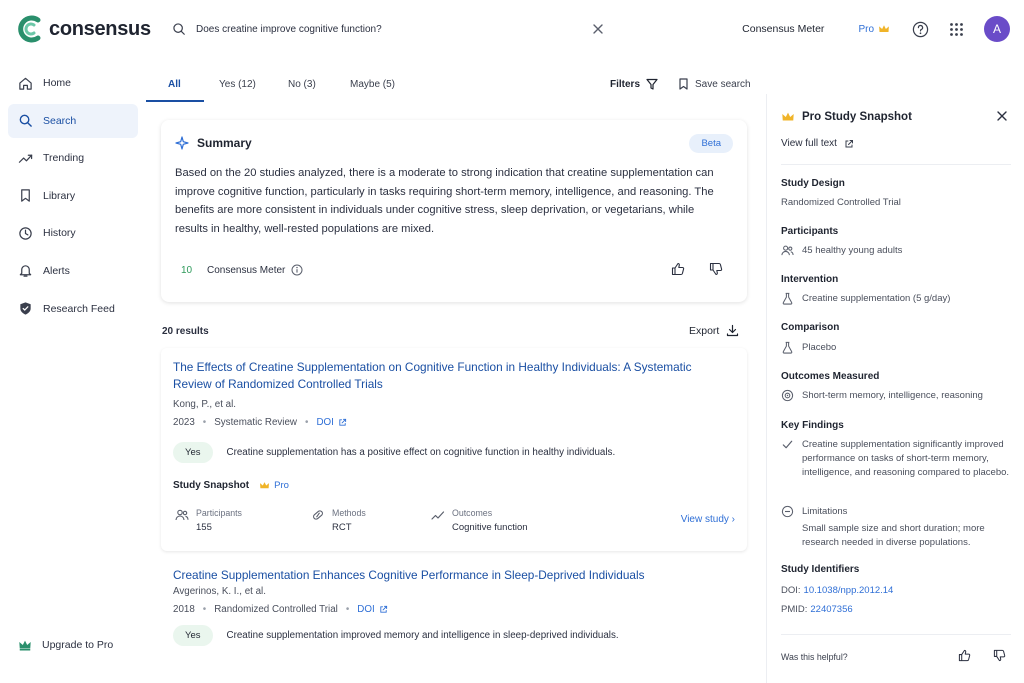 The height and width of the screenshot is (683, 1024). What do you see at coordinates (787, 444) in the screenshot?
I see `check-icon` at bounding box center [787, 444].